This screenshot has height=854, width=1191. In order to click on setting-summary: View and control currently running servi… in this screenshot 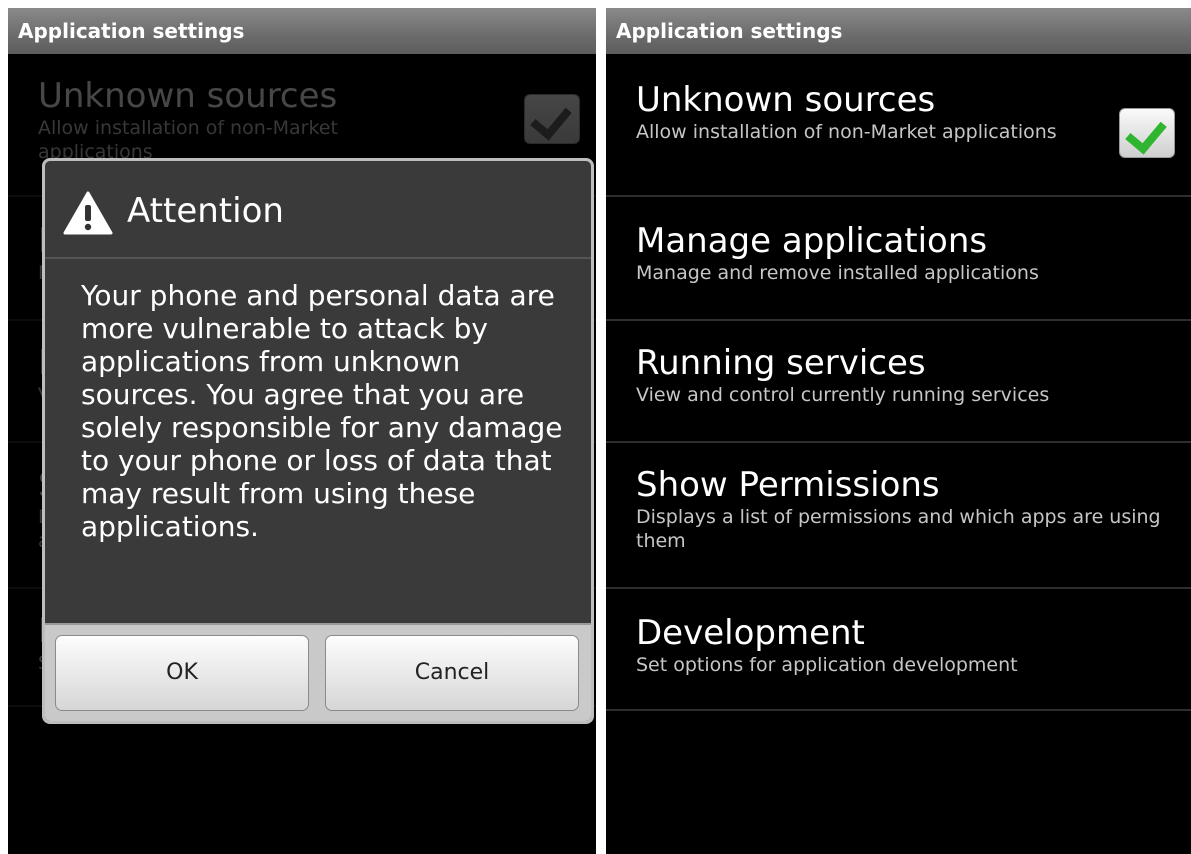, I will do `click(843, 395)`.